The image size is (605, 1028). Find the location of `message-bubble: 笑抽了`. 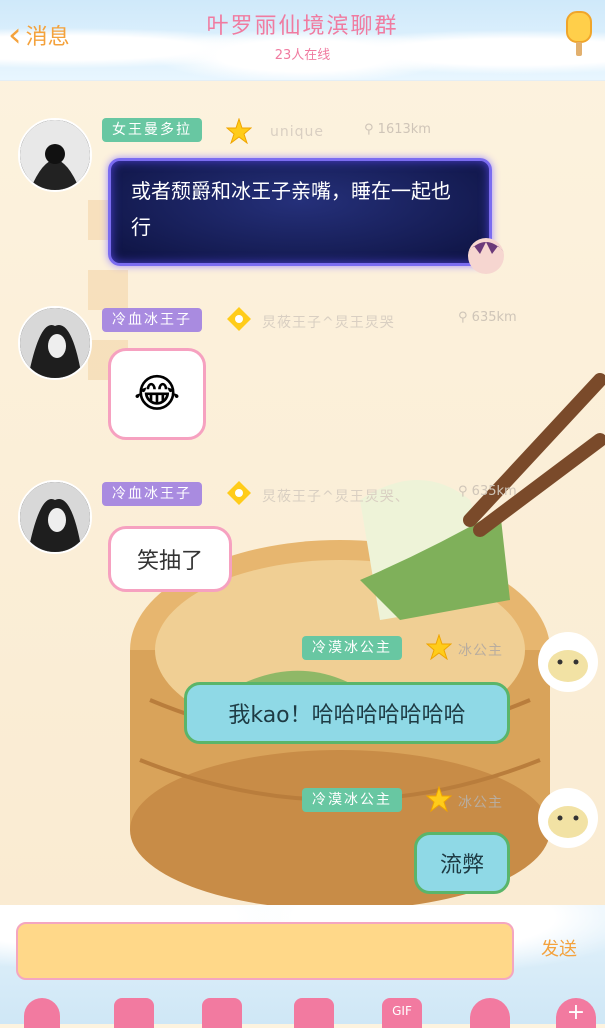

message-bubble: 笑抽了 is located at coordinates (170, 559).